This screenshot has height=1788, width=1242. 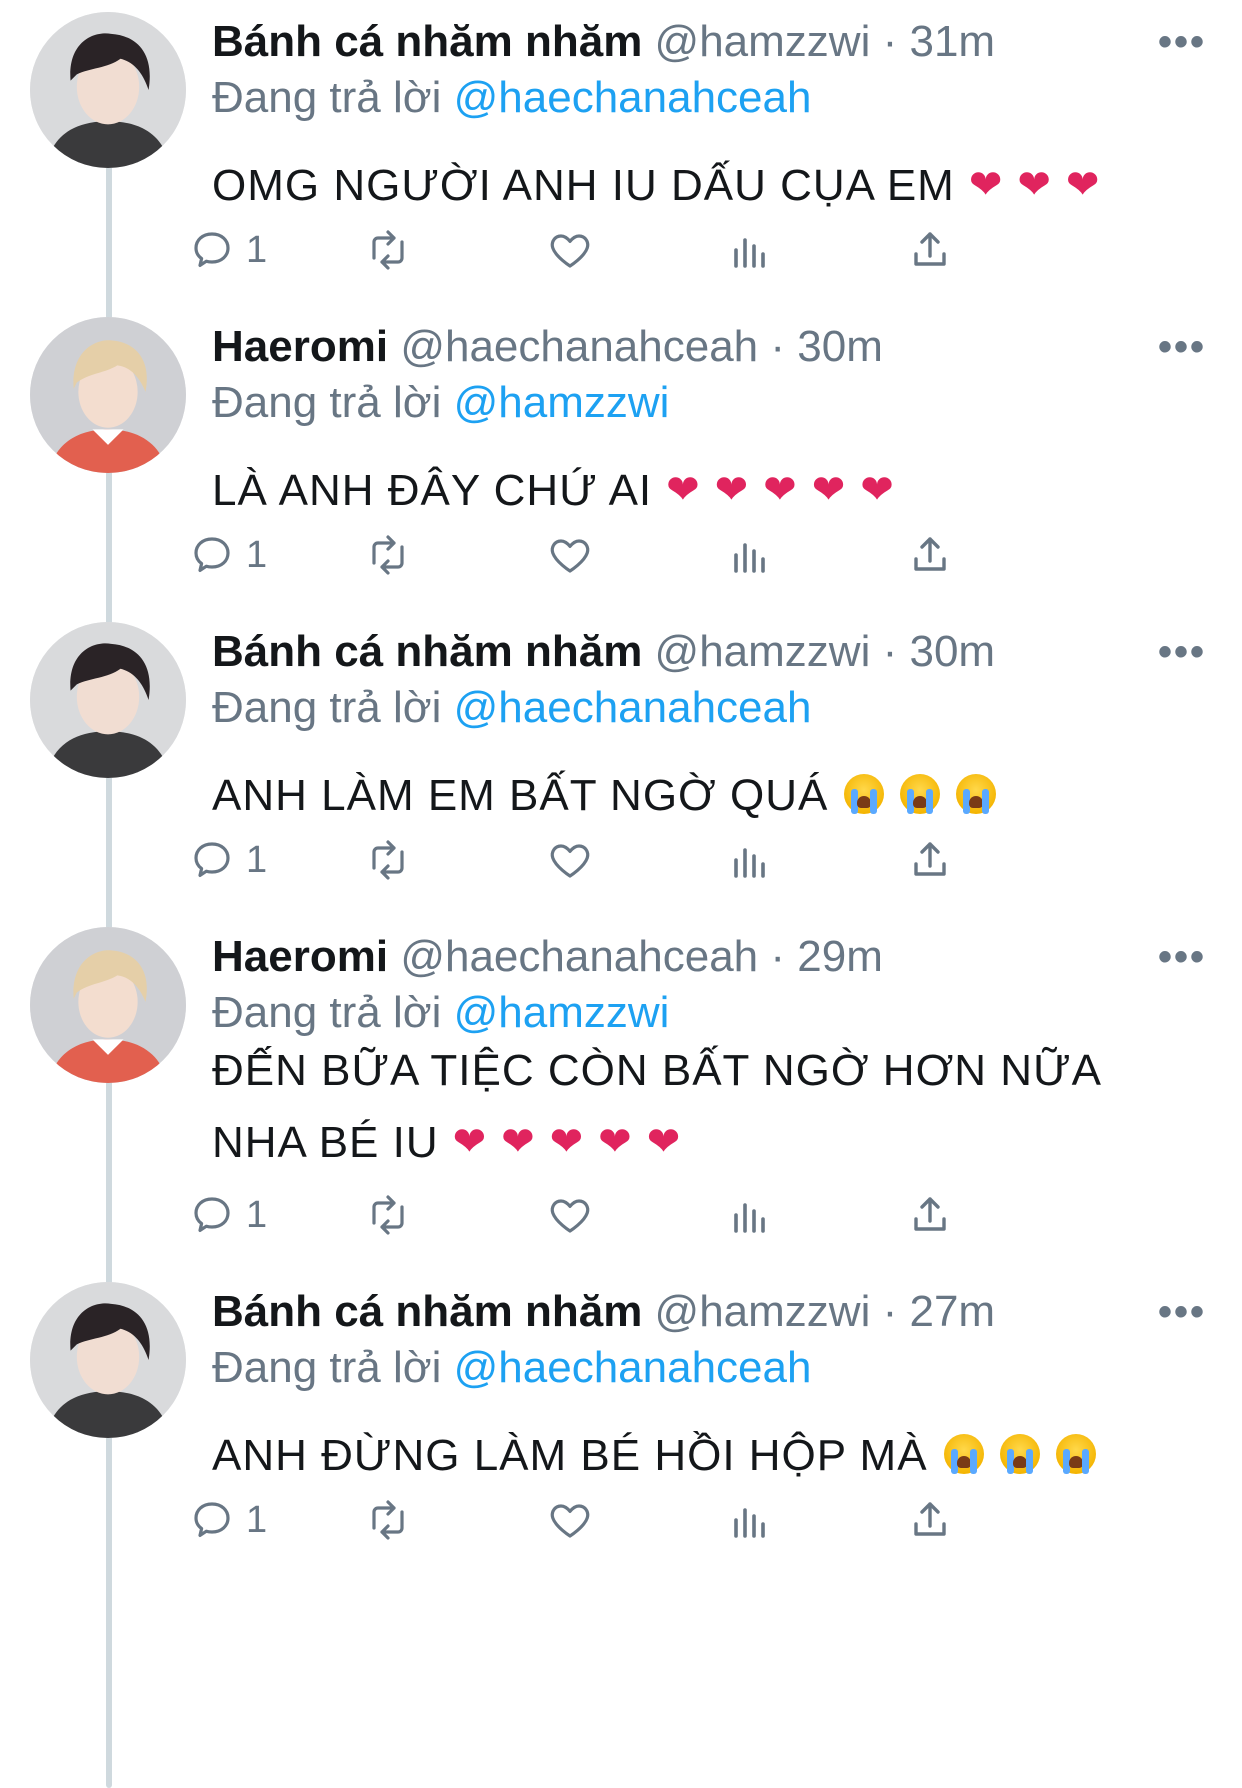 What do you see at coordinates (826, 956) in the screenshot?
I see `tweet-time: · 29m` at bounding box center [826, 956].